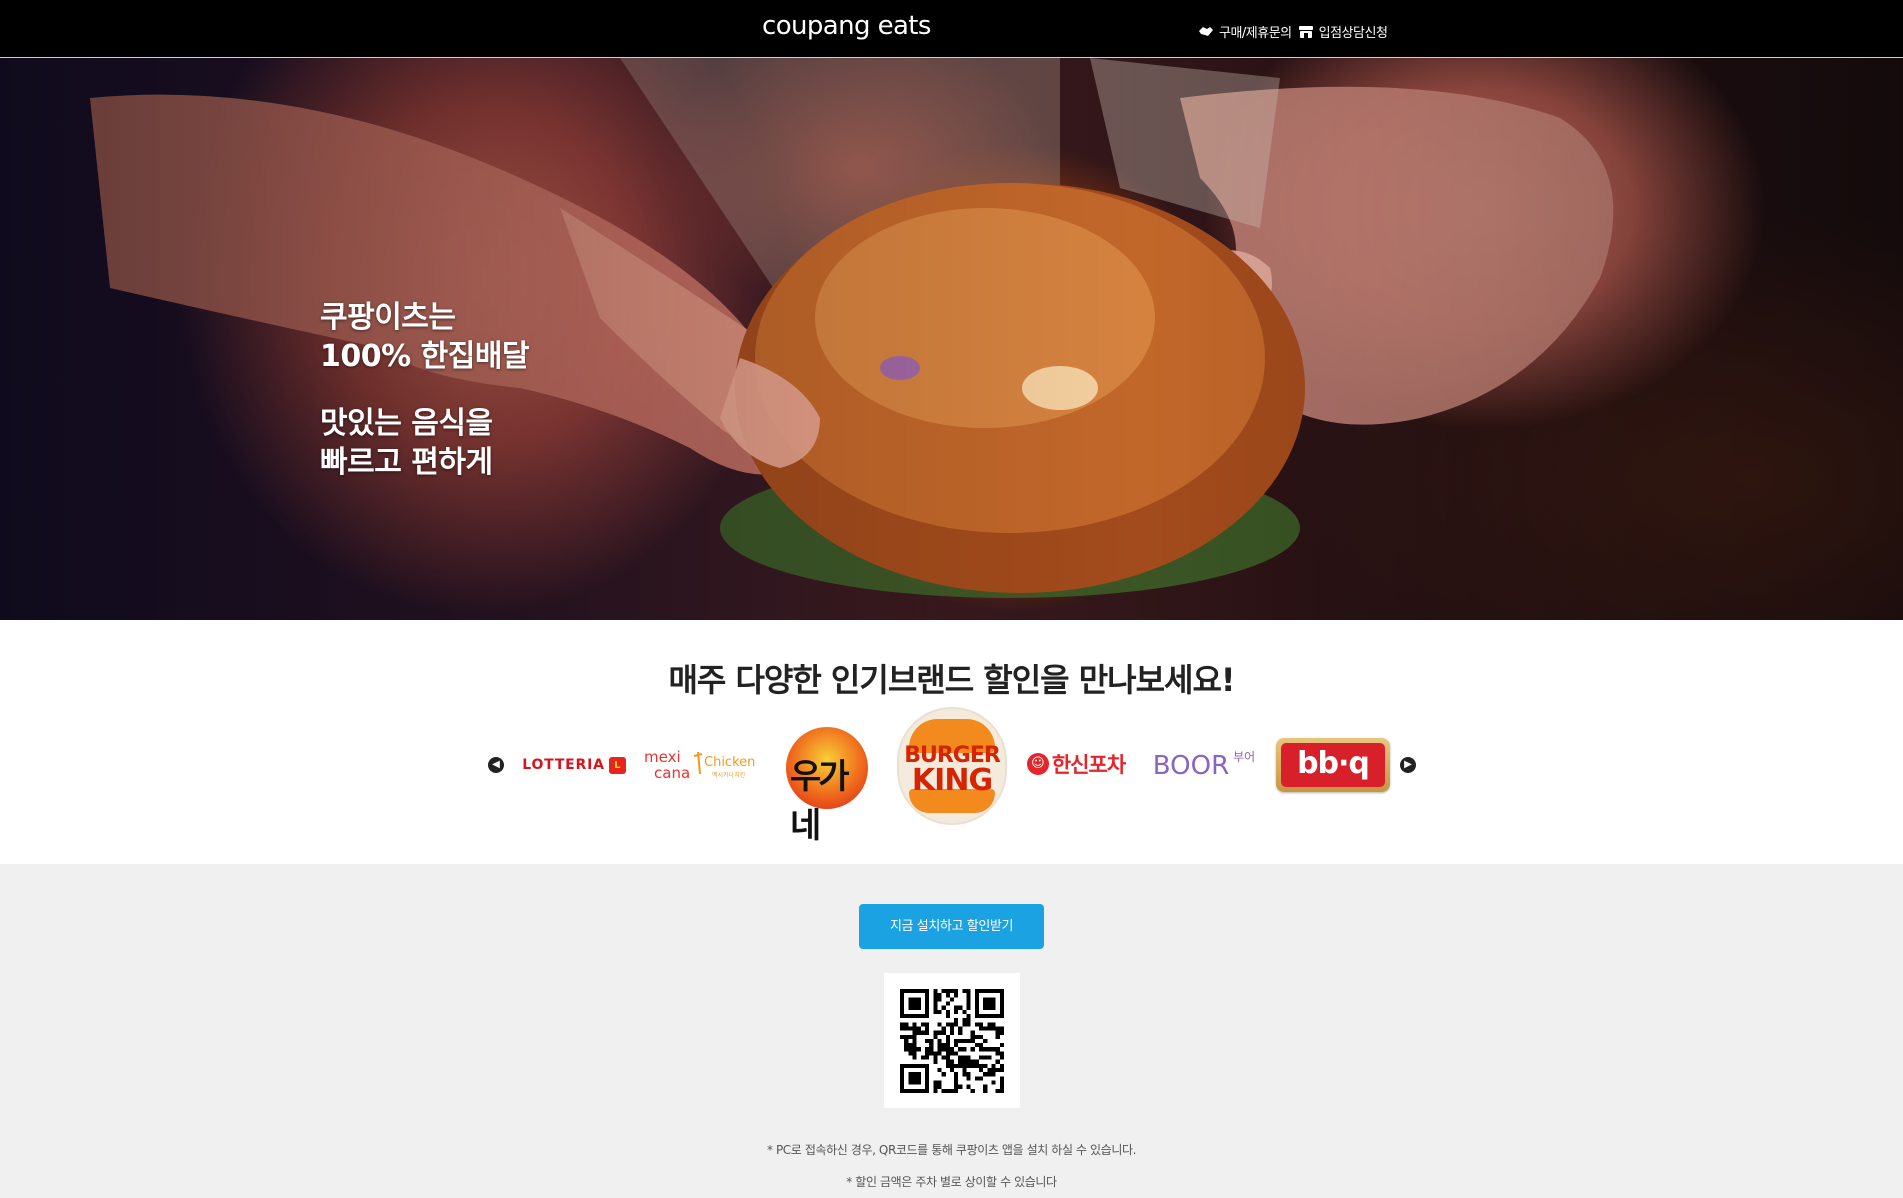 The image size is (1903, 1198). I want to click on mexicana-bottom-text: cana, so click(672, 773).